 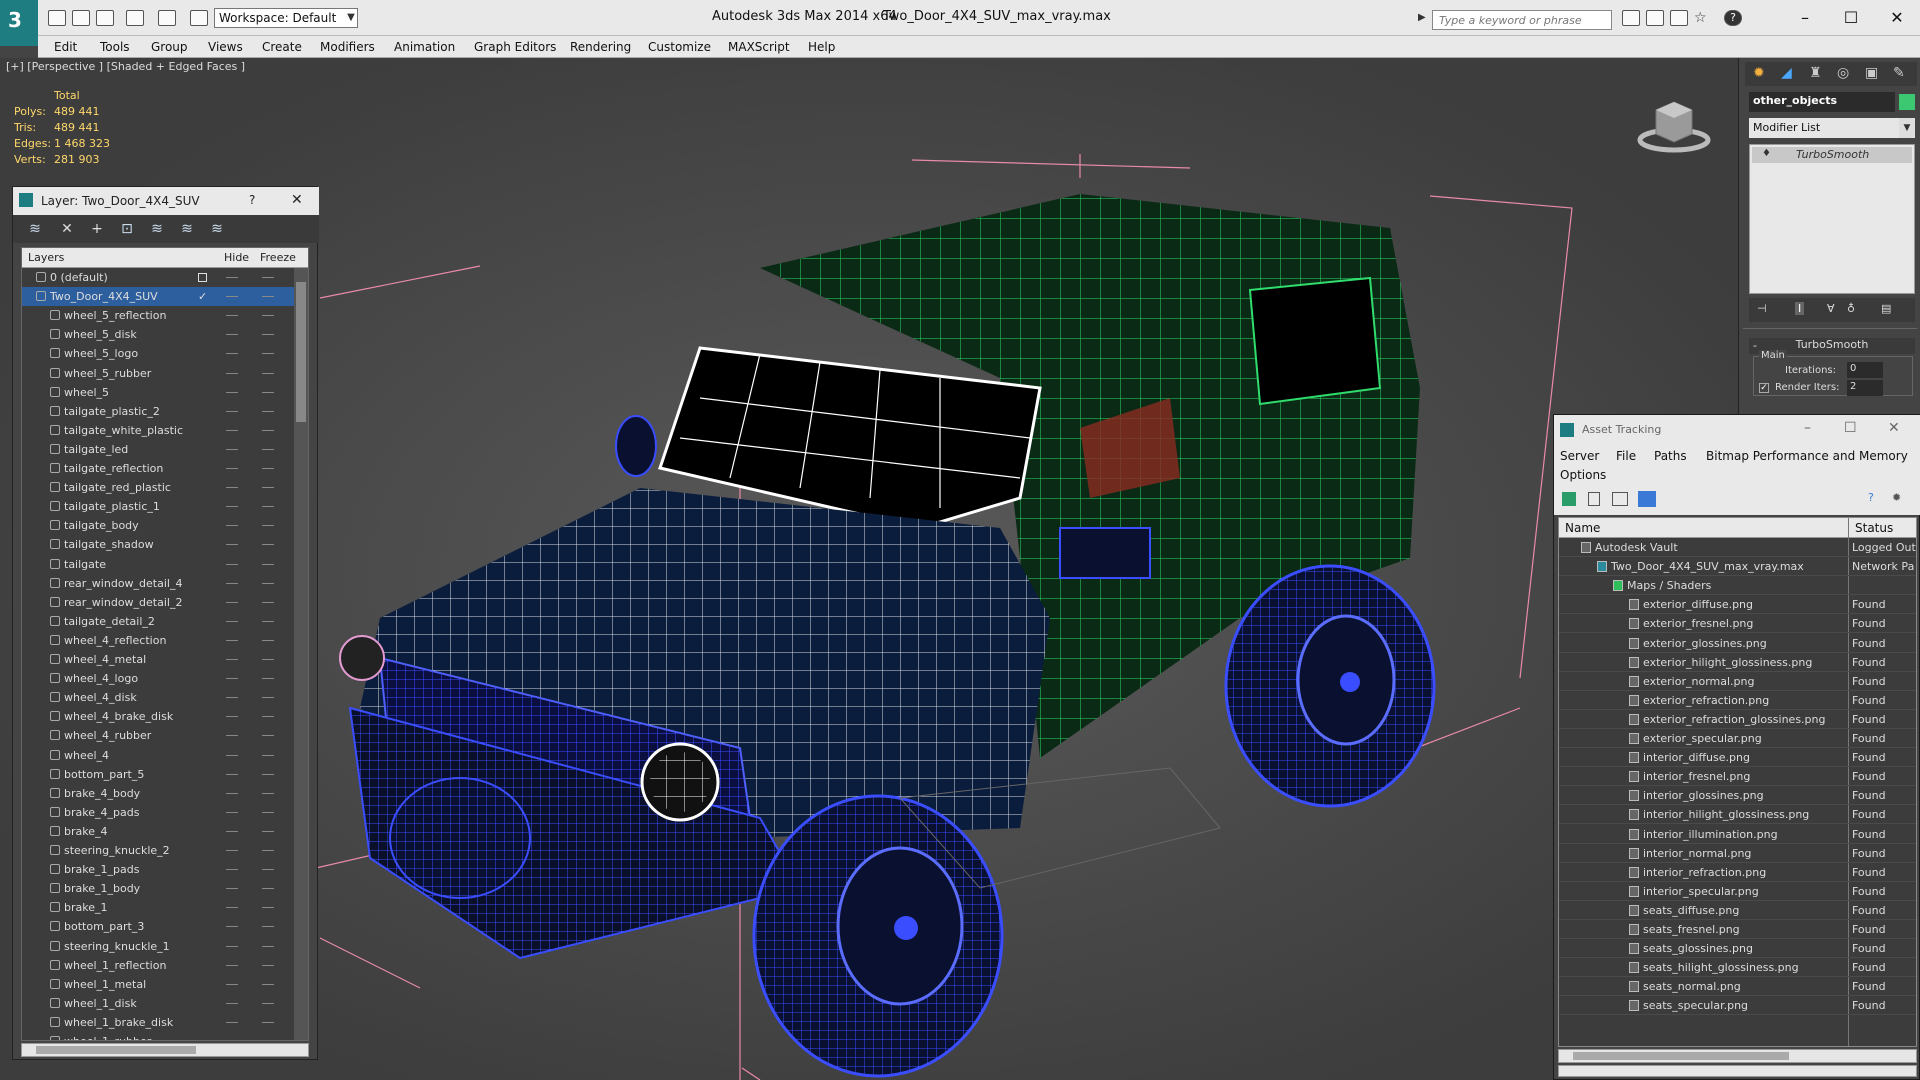 I want to click on current-layer-check-icon: ✓, so click(x=202, y=296).